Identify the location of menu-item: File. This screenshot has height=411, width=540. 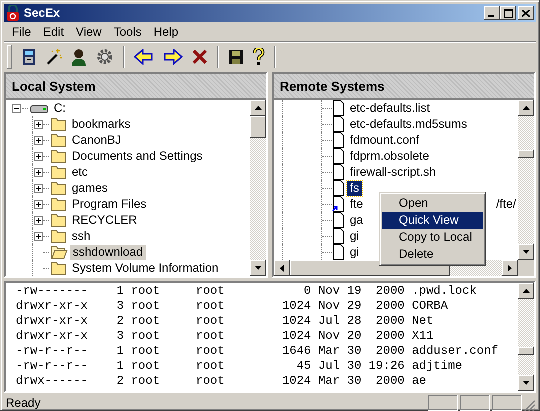
(22, 31).